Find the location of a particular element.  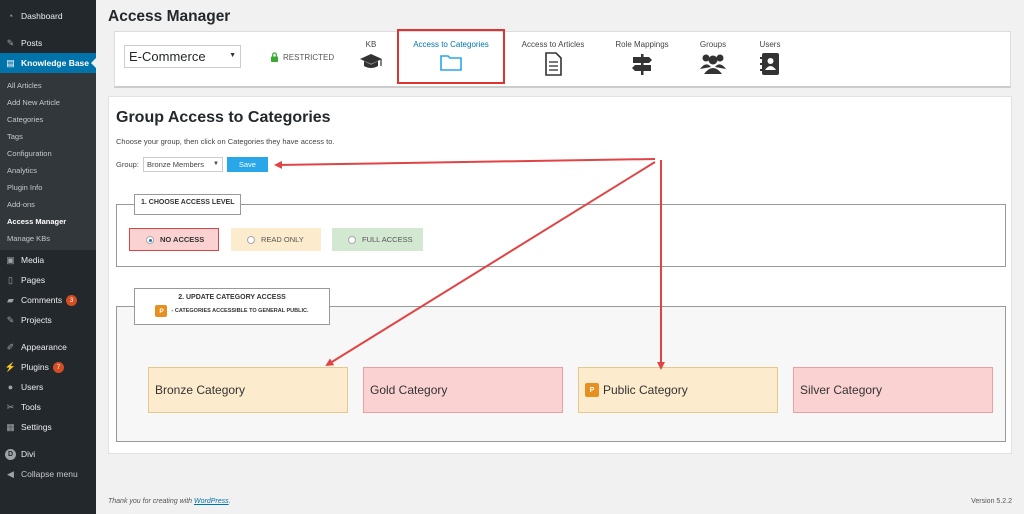

group-select: Bronze Members ▼ is located at coordinates (182, 164).